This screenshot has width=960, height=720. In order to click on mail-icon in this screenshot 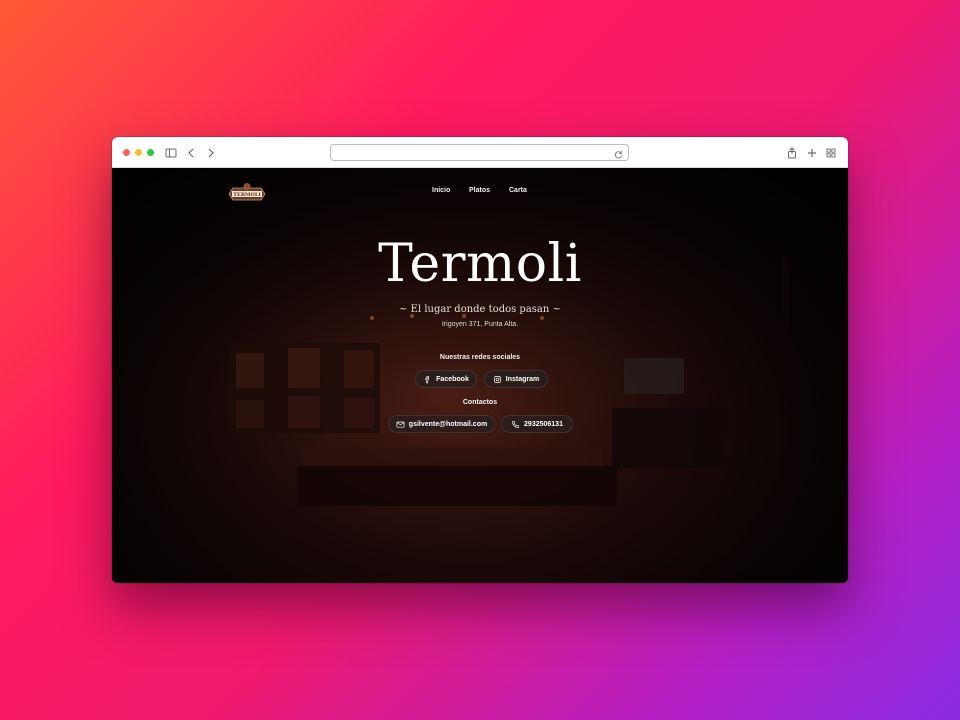, I will do `click(400, 424)`.